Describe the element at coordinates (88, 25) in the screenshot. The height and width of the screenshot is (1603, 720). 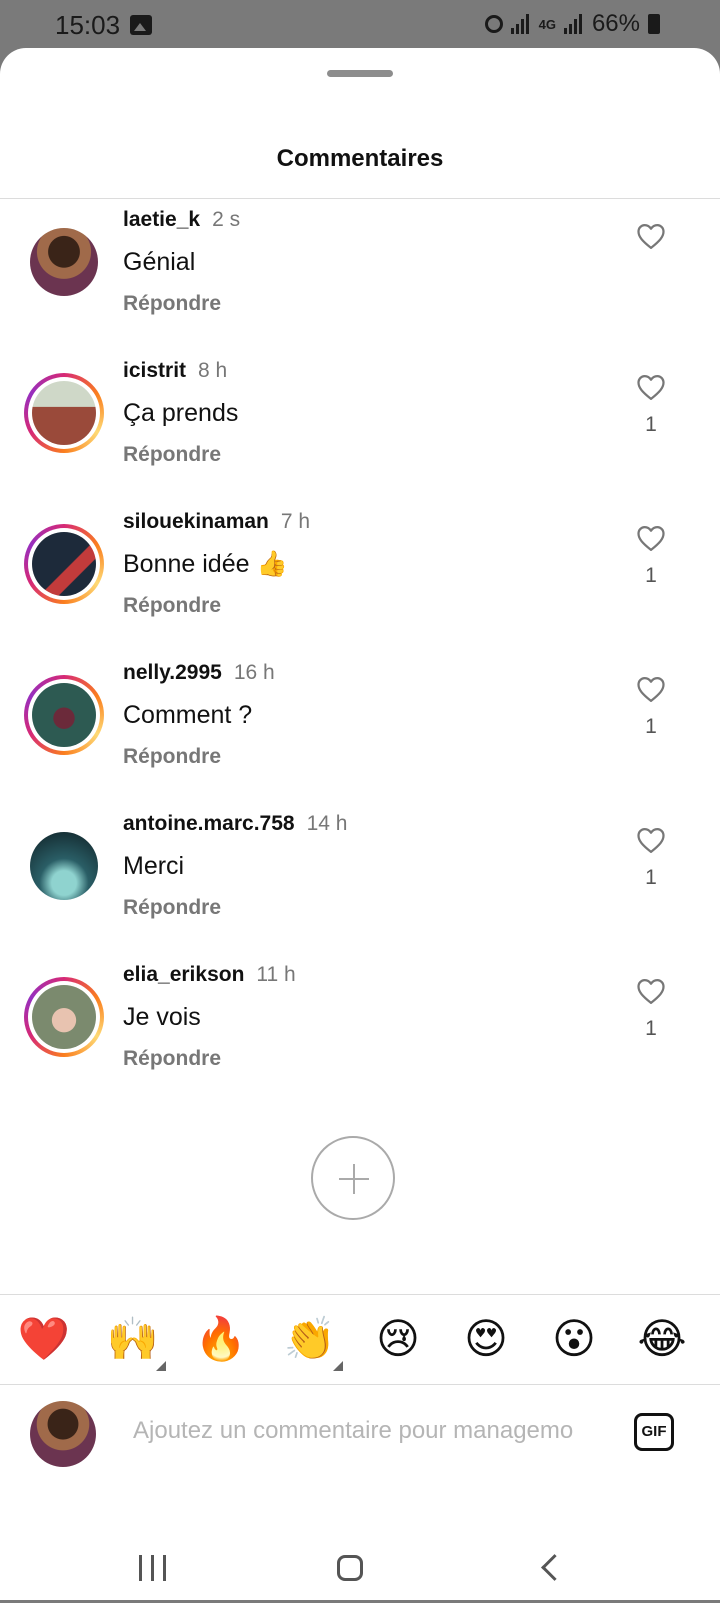
I see `status-time: 15:03` at that location.